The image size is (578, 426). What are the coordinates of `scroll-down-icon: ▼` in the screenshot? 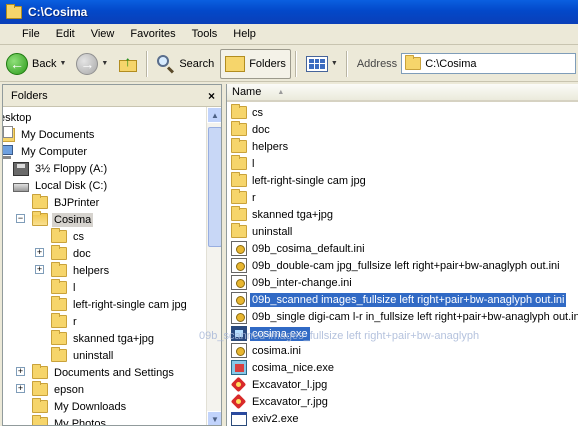 It's located at (214, 418).